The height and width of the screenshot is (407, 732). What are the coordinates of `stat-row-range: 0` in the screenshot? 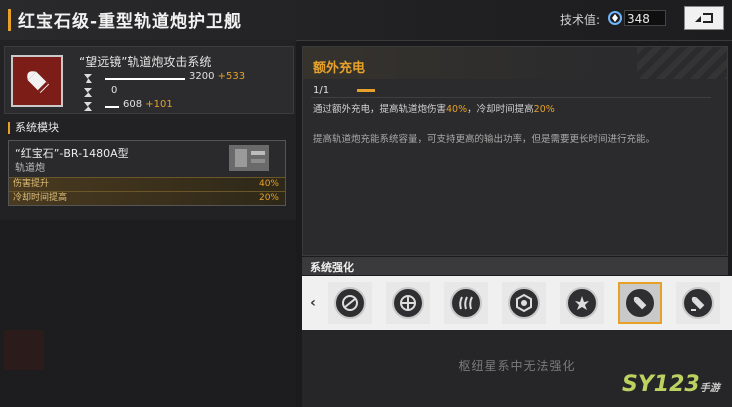 It's located at (183, 92).